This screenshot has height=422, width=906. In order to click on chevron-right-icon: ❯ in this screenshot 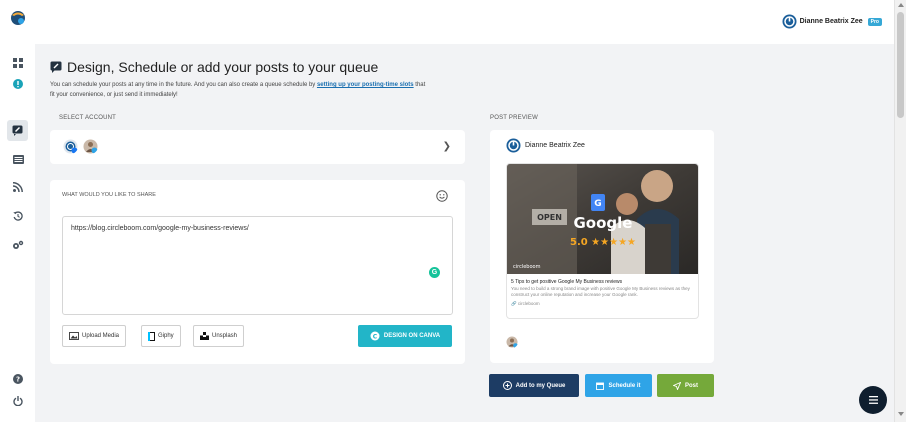, I will do `click(447, 146)`.